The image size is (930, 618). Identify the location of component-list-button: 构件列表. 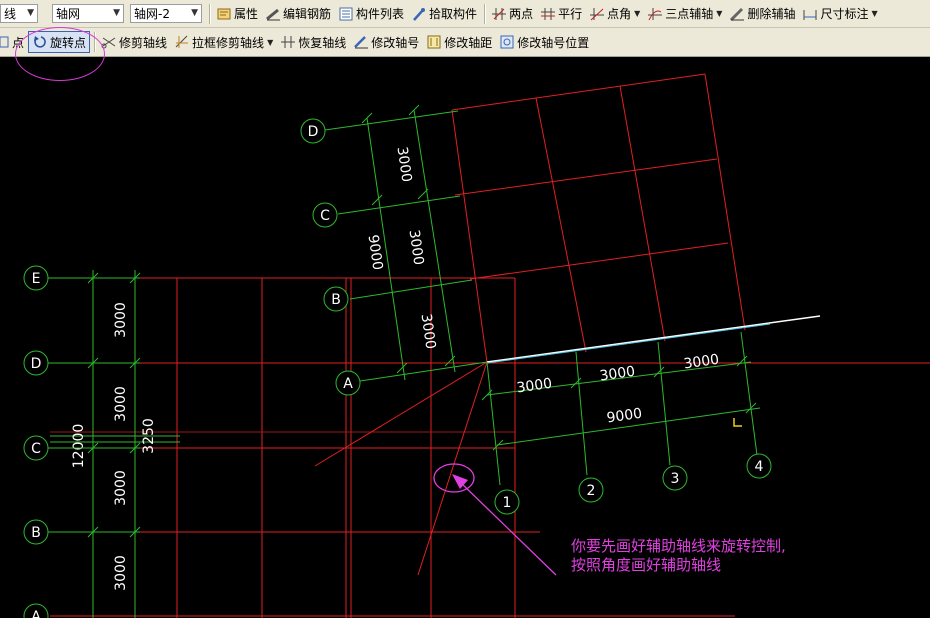
(371, 14).